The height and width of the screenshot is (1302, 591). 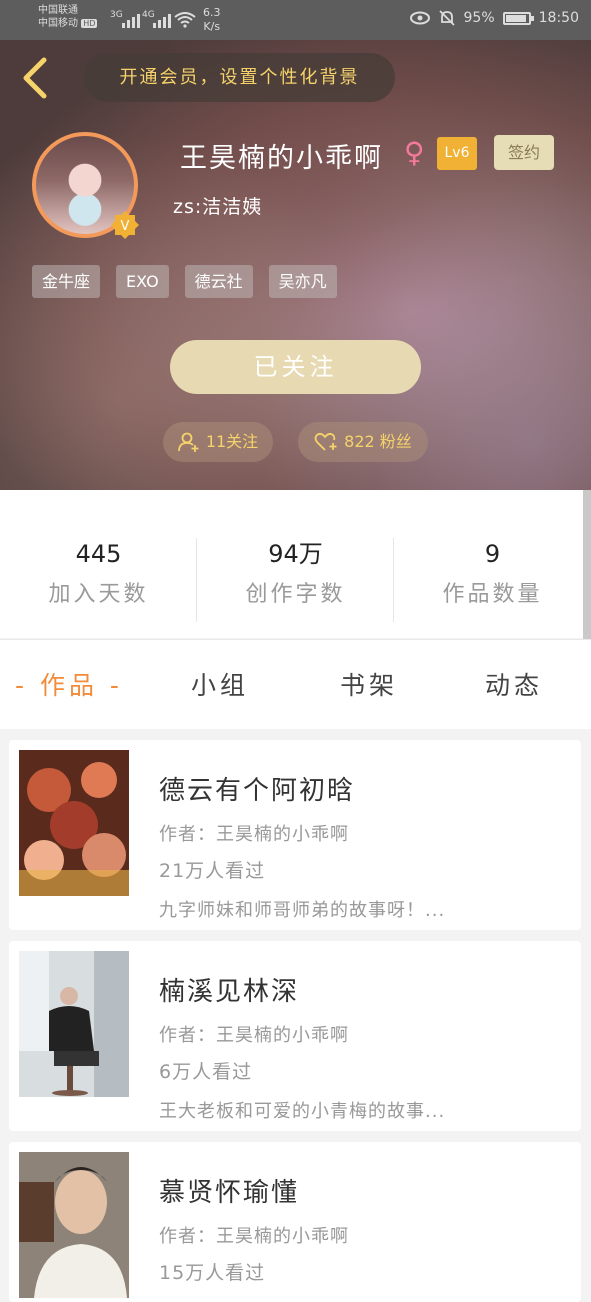 What do you see at coordinates (281, 158) in the screenshot?
I see `username: 王昊楠的小乖啊` at bounding box center [281, 158].